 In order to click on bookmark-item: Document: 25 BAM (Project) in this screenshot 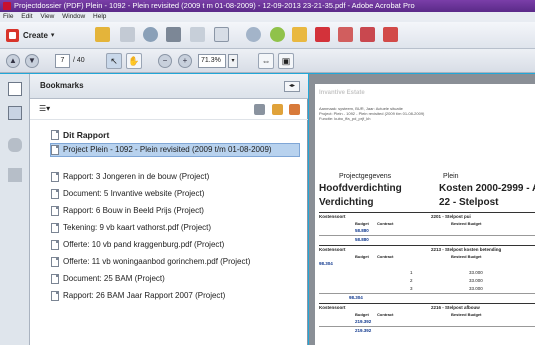, I will do `click(176, 279)`.